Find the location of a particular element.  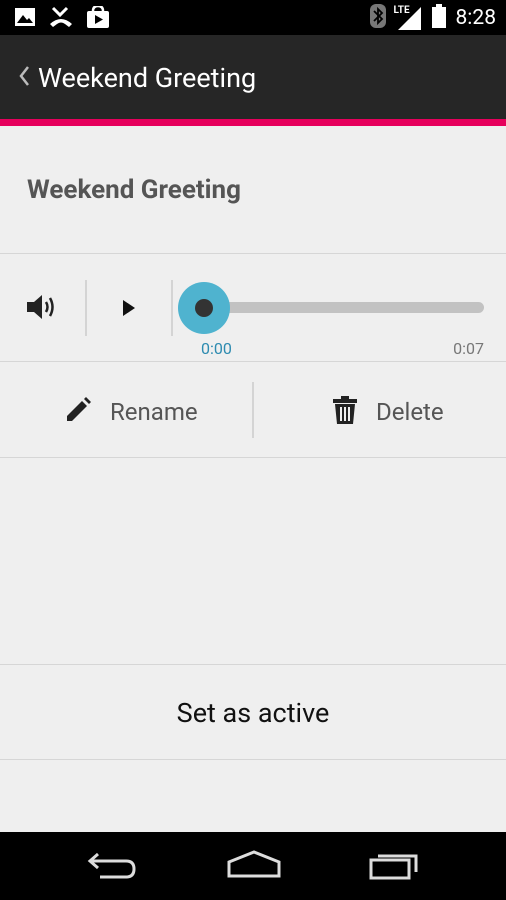

pencil-icon is located at coordinates (78, 412).